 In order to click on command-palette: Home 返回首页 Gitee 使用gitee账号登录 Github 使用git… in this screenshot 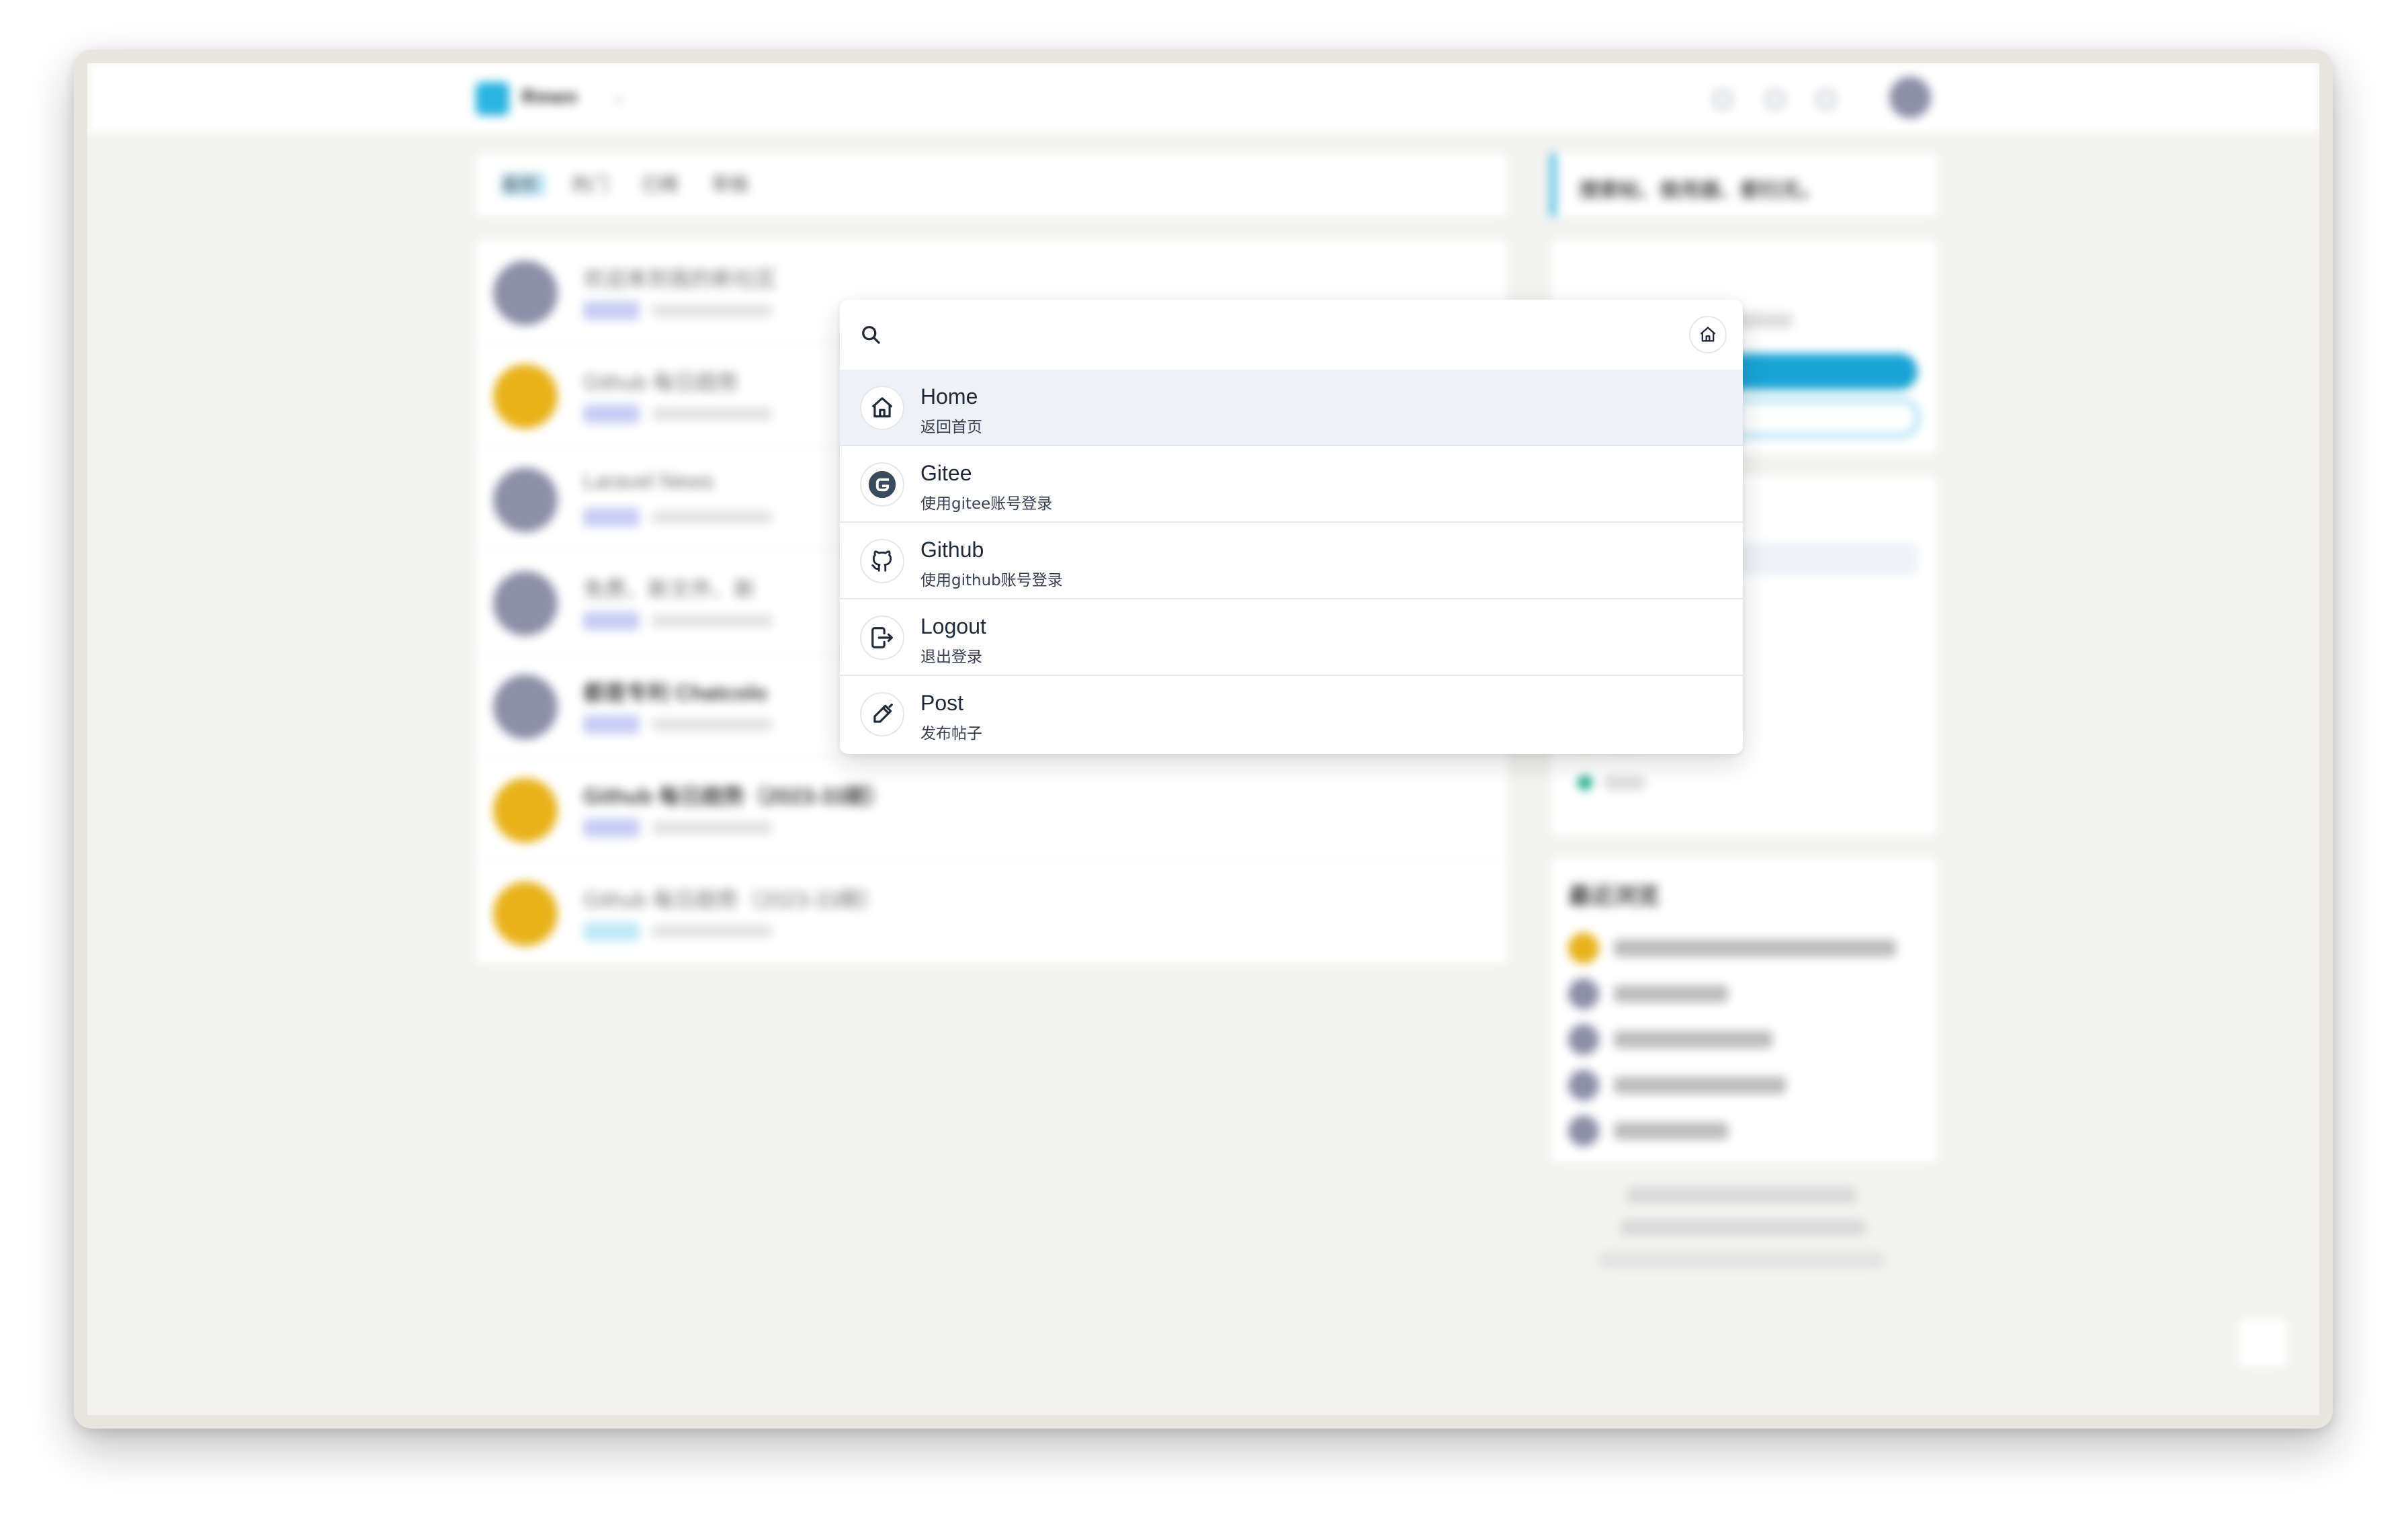, I will do `click(1291, 527)`.